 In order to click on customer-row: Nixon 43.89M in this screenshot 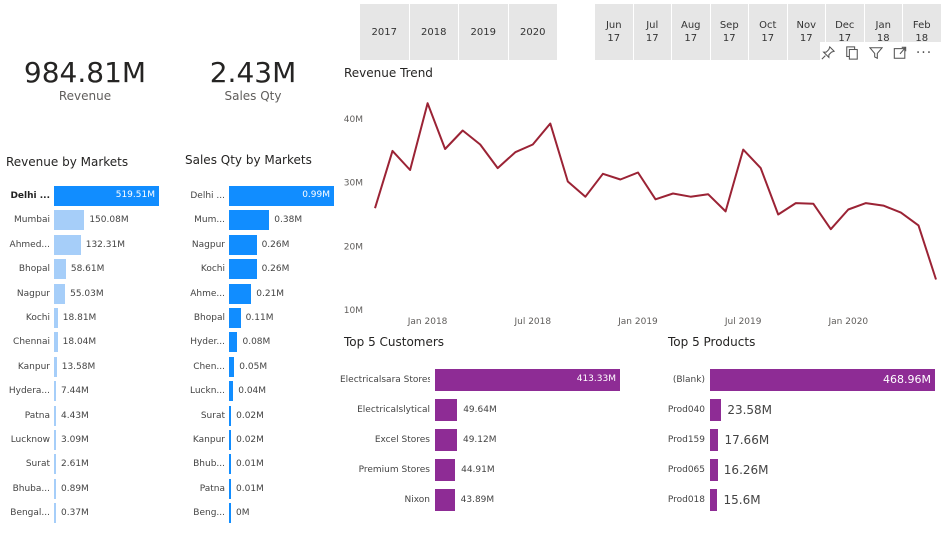, I will do `click(417, 500)`.